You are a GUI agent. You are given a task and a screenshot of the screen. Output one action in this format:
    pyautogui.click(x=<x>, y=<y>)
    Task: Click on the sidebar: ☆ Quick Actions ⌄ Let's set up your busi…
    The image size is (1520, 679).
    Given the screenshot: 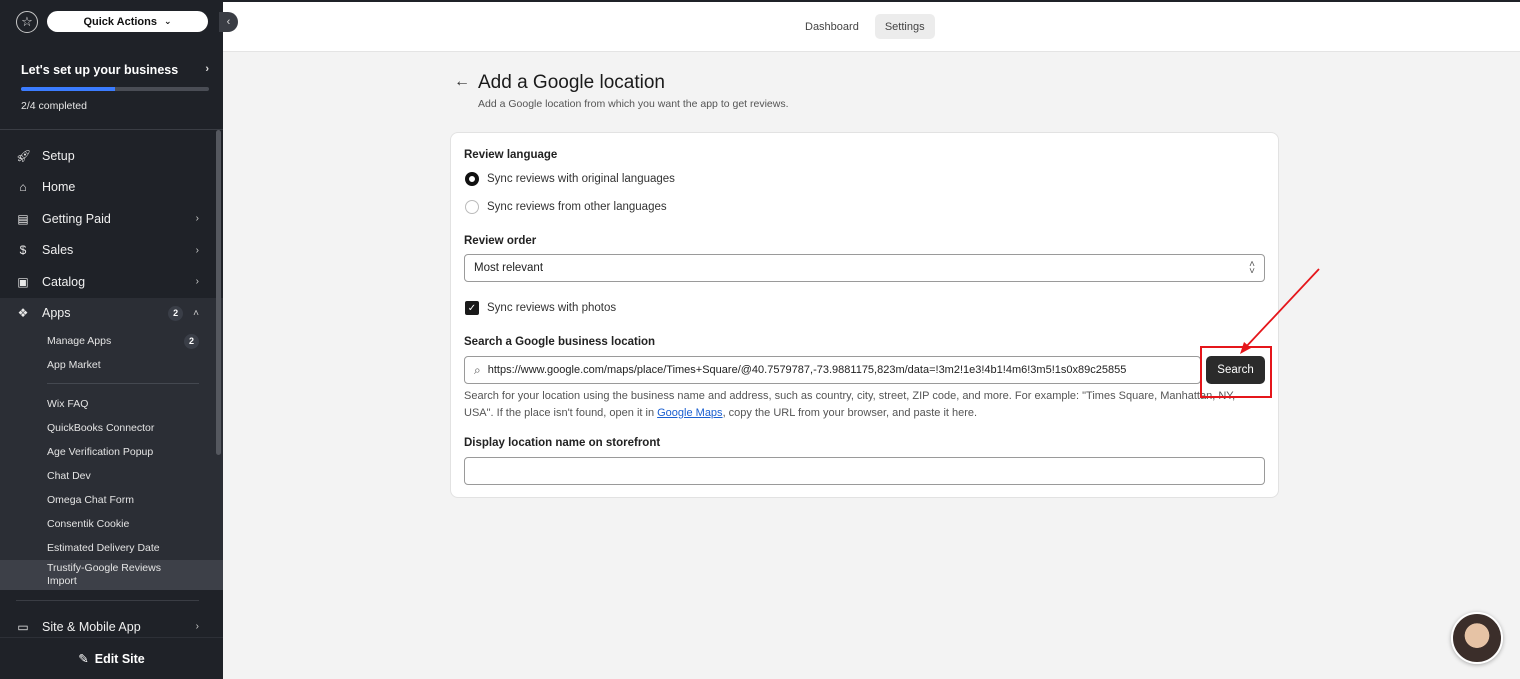 What is the action you would take?
    pyautogui.click(x=111, y=339)
    